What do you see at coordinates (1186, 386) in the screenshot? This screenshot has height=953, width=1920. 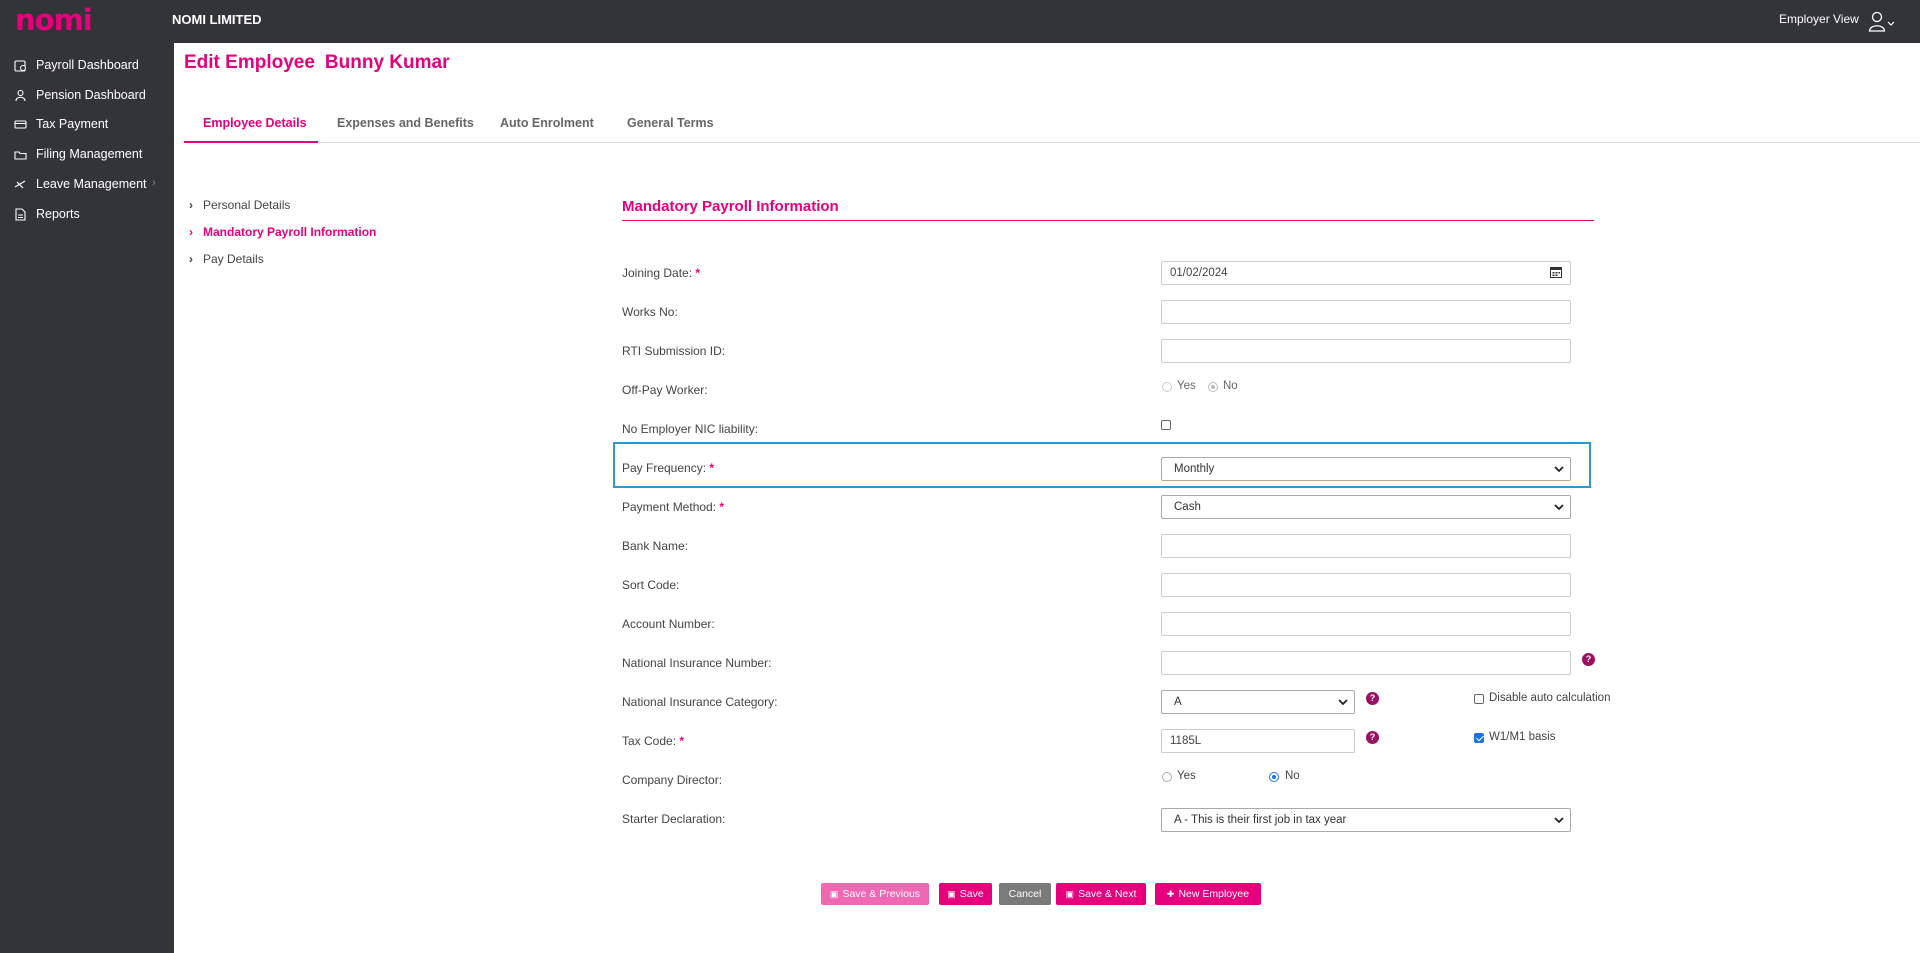 I see `off-pay-worker-yes-label: Yes` at bounding box center [1186, 386].